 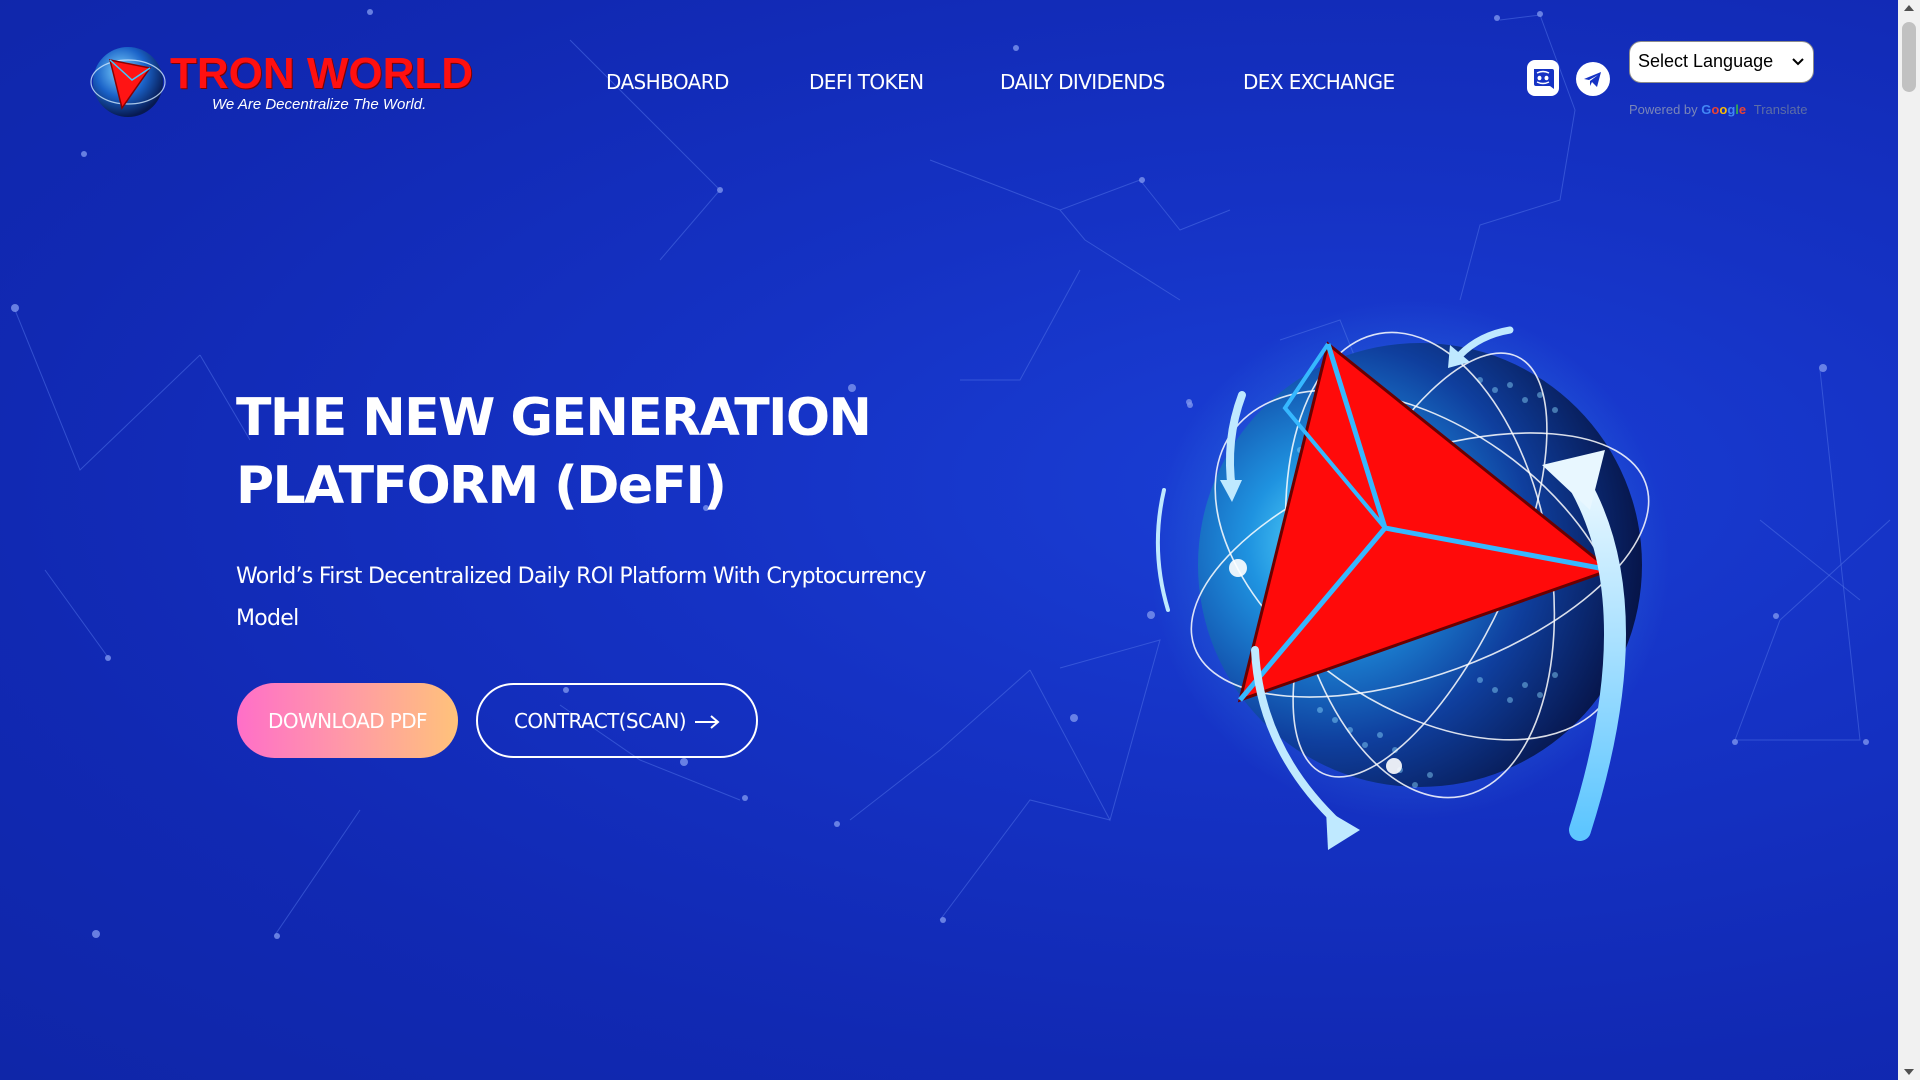 I want to click on language-select-value: Select Language, so click(x=1706, y=61).